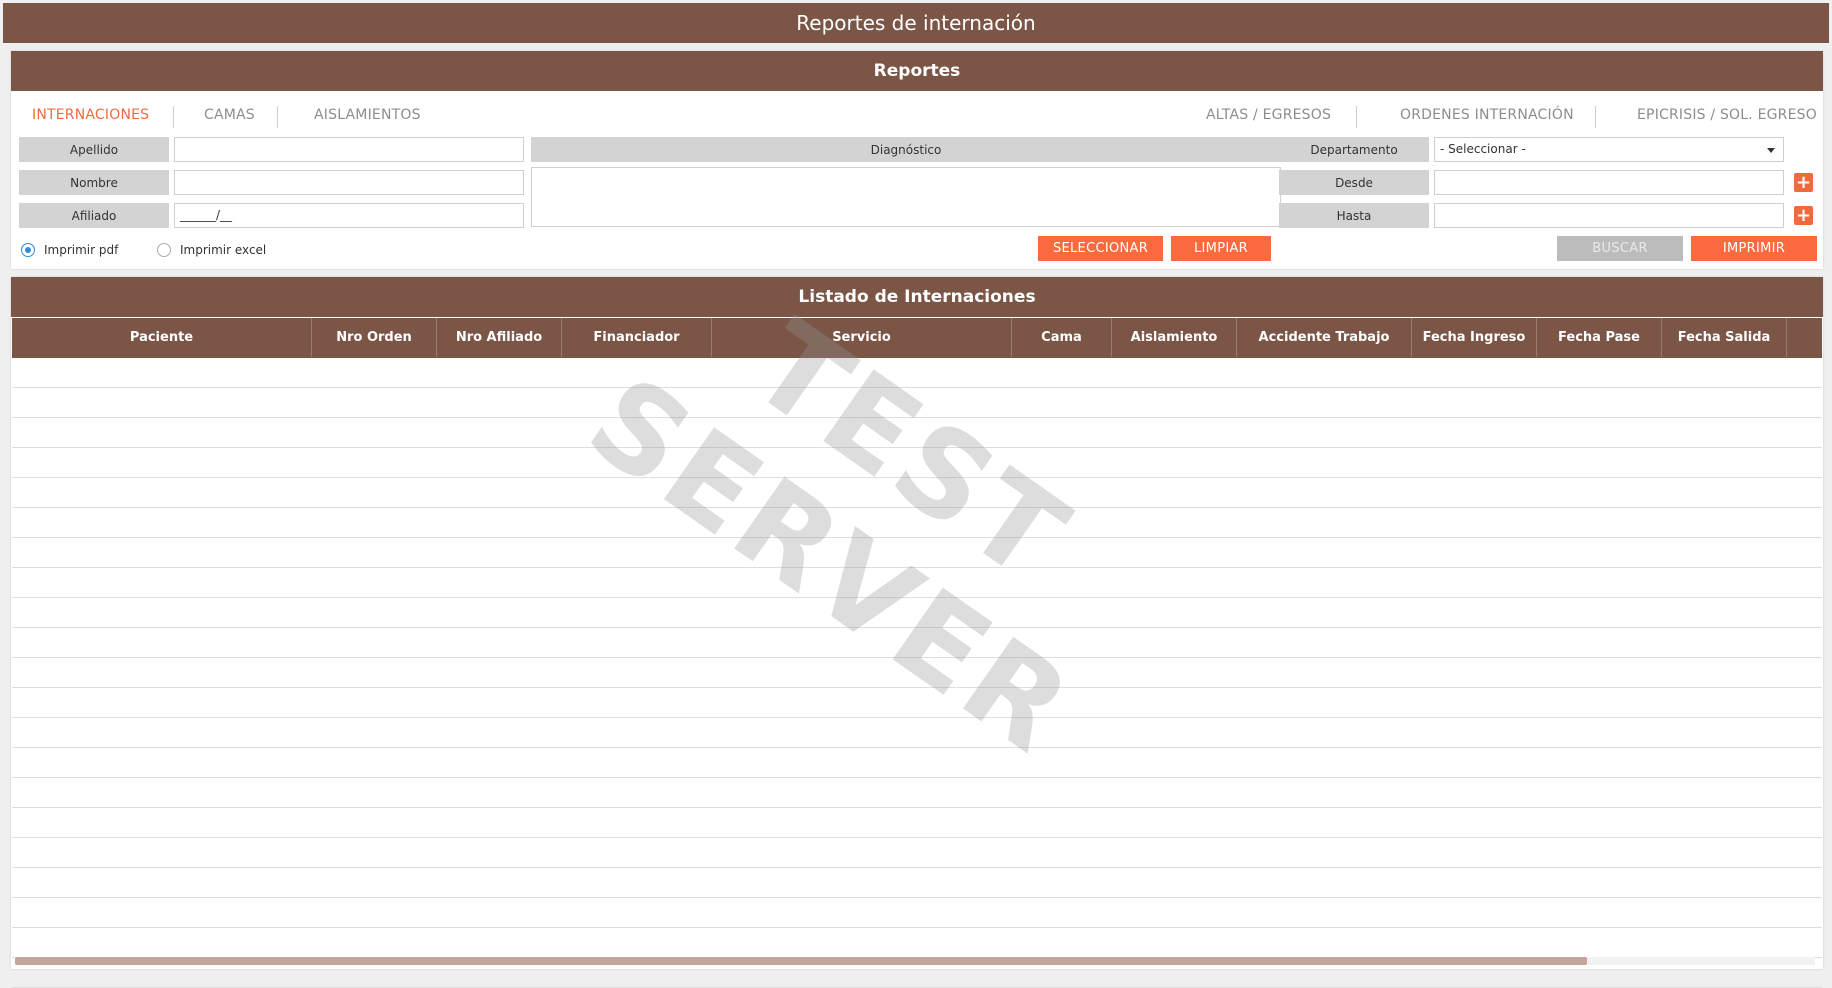  I want to click on column-header-fecha-pase: Fecha Pase, so click(1599, 337).